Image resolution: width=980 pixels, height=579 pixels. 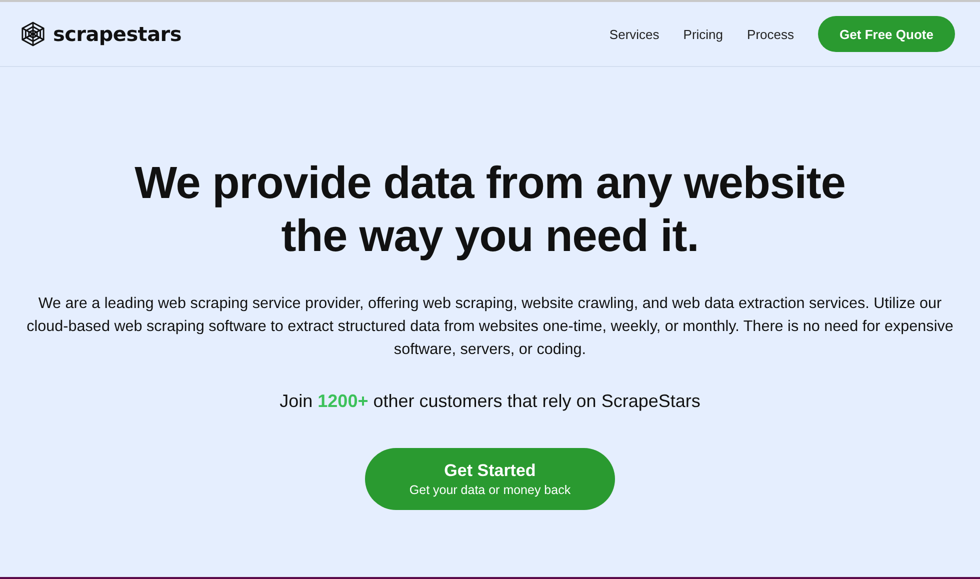 What do you see at coordinates (117, 34) in the screenshot?
I see `logo-text: scrapestars` at bounding box center [117, 34].